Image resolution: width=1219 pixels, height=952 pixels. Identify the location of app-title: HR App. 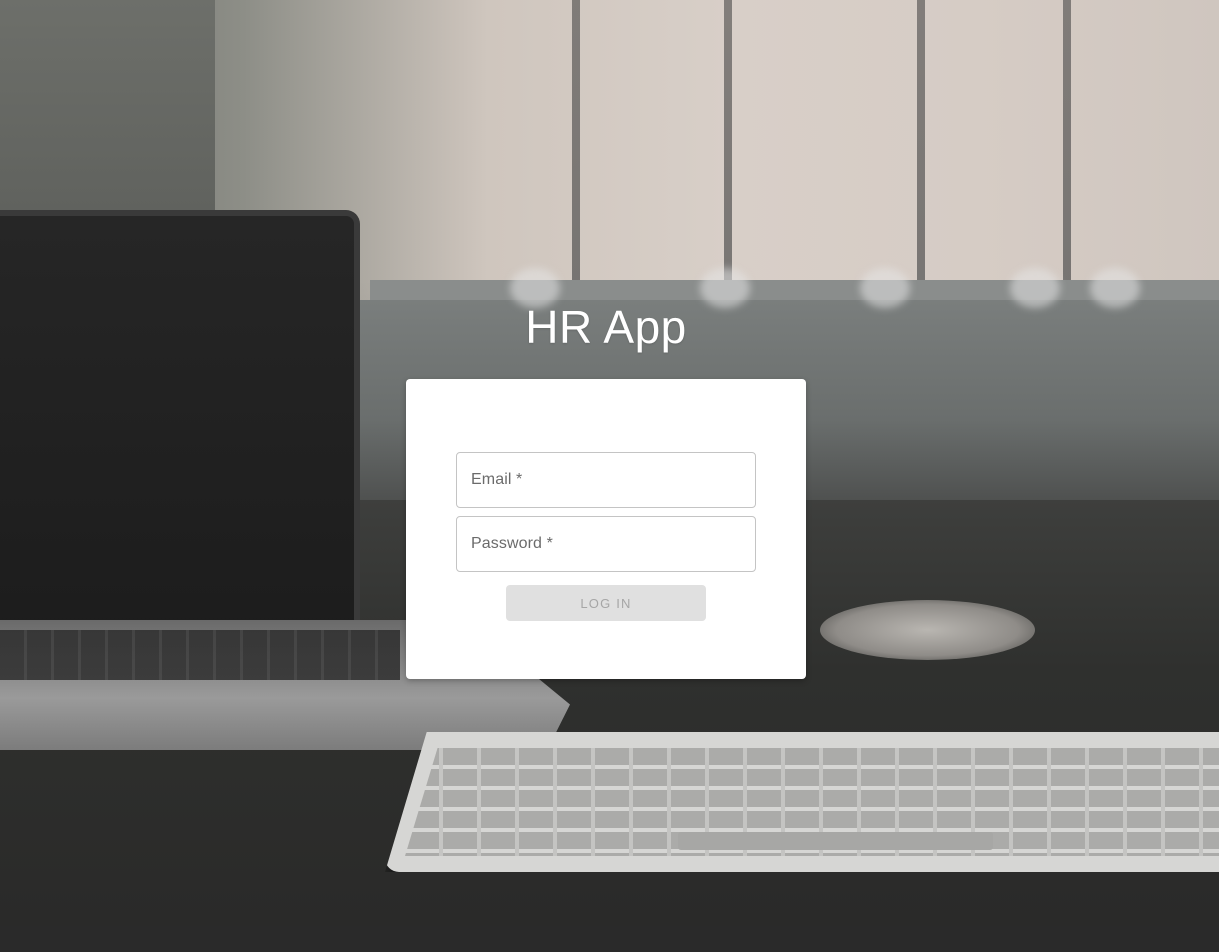
(606, 327).